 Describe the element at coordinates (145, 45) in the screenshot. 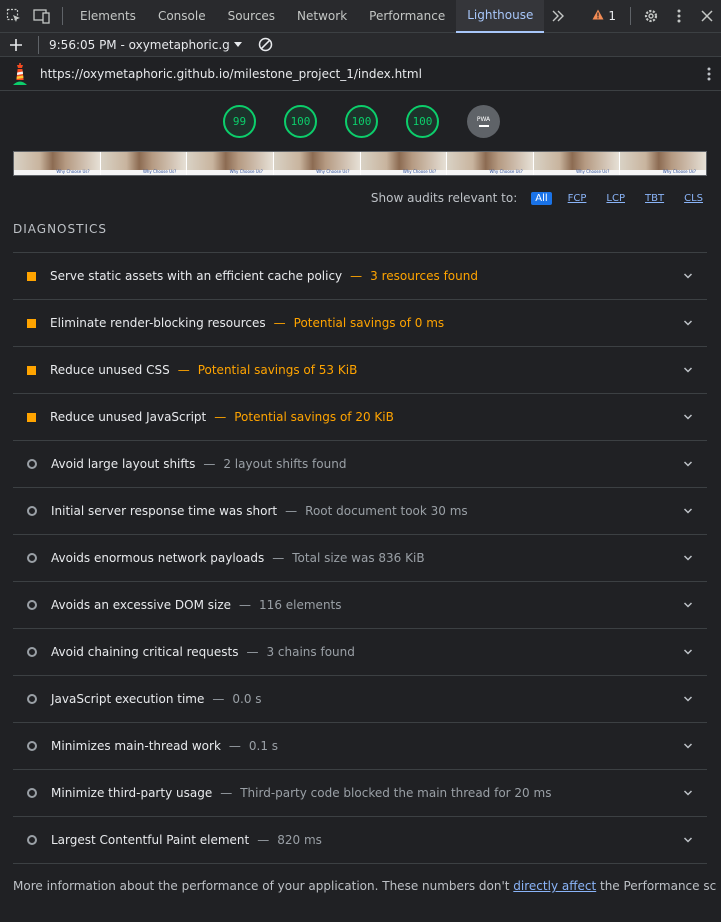

I see `report-selector: 9:56:05 PM - oxymetaphoric.g` at that location.